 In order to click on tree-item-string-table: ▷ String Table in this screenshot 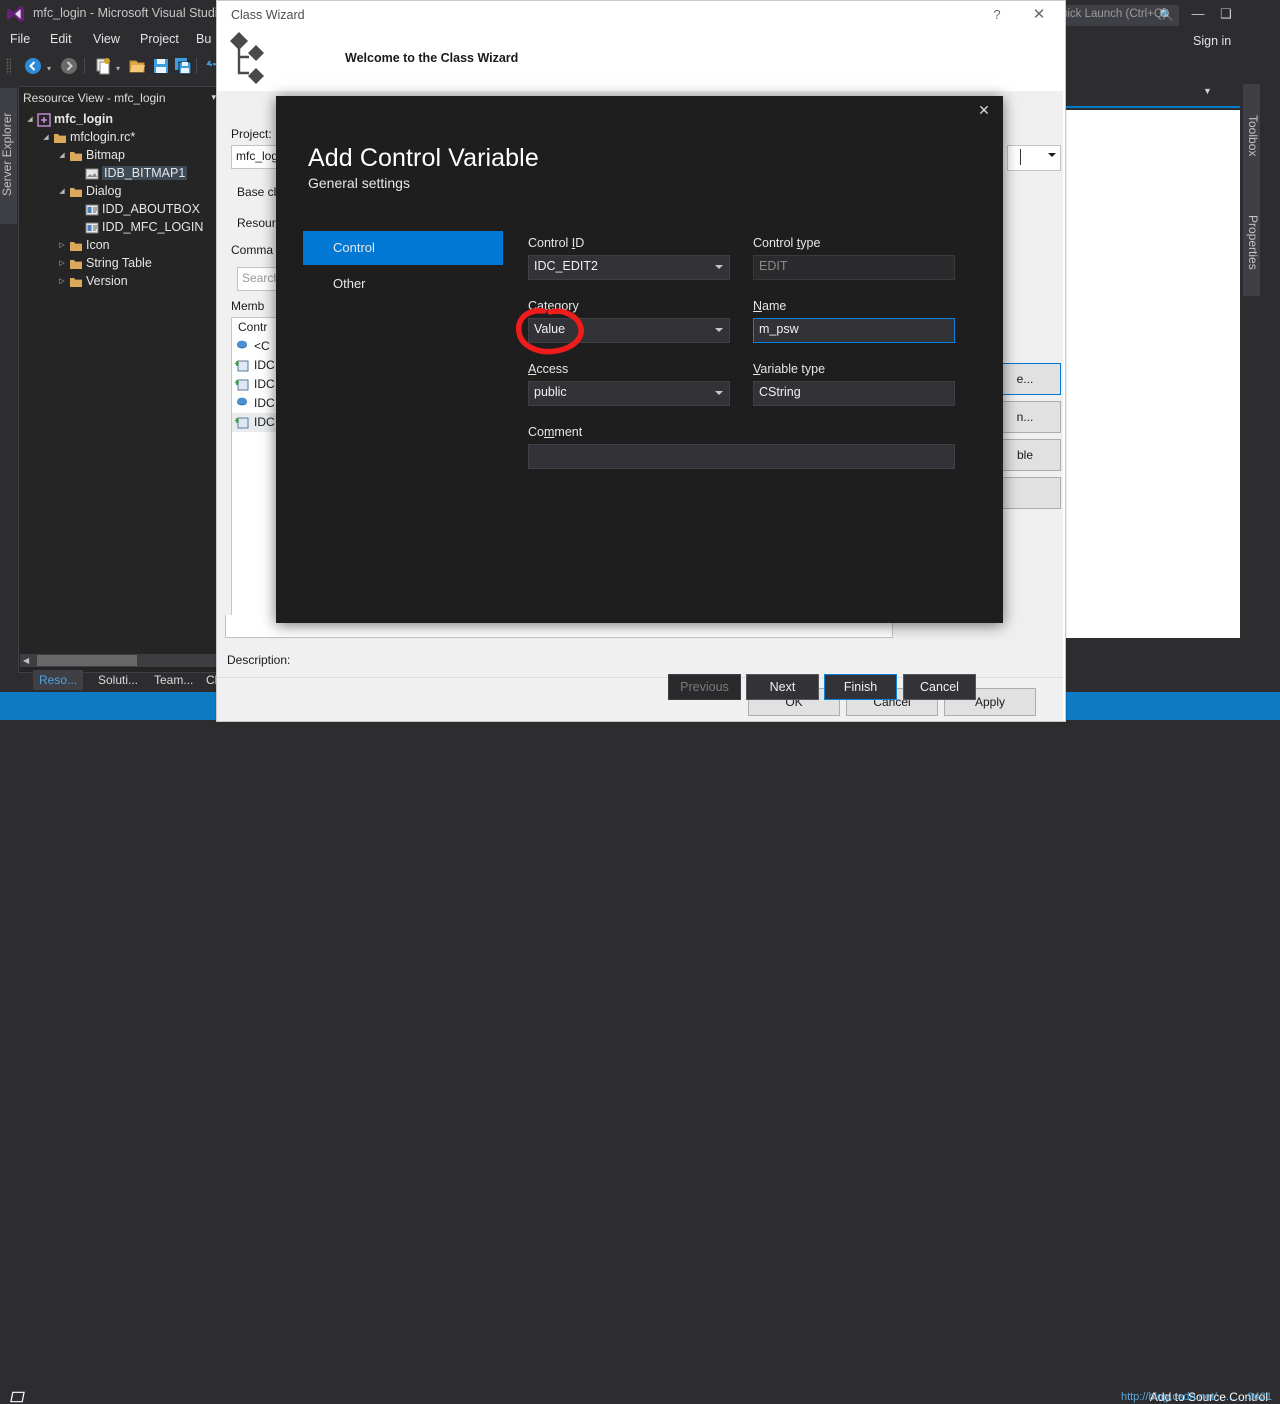, I will do `click(121, 264)`.